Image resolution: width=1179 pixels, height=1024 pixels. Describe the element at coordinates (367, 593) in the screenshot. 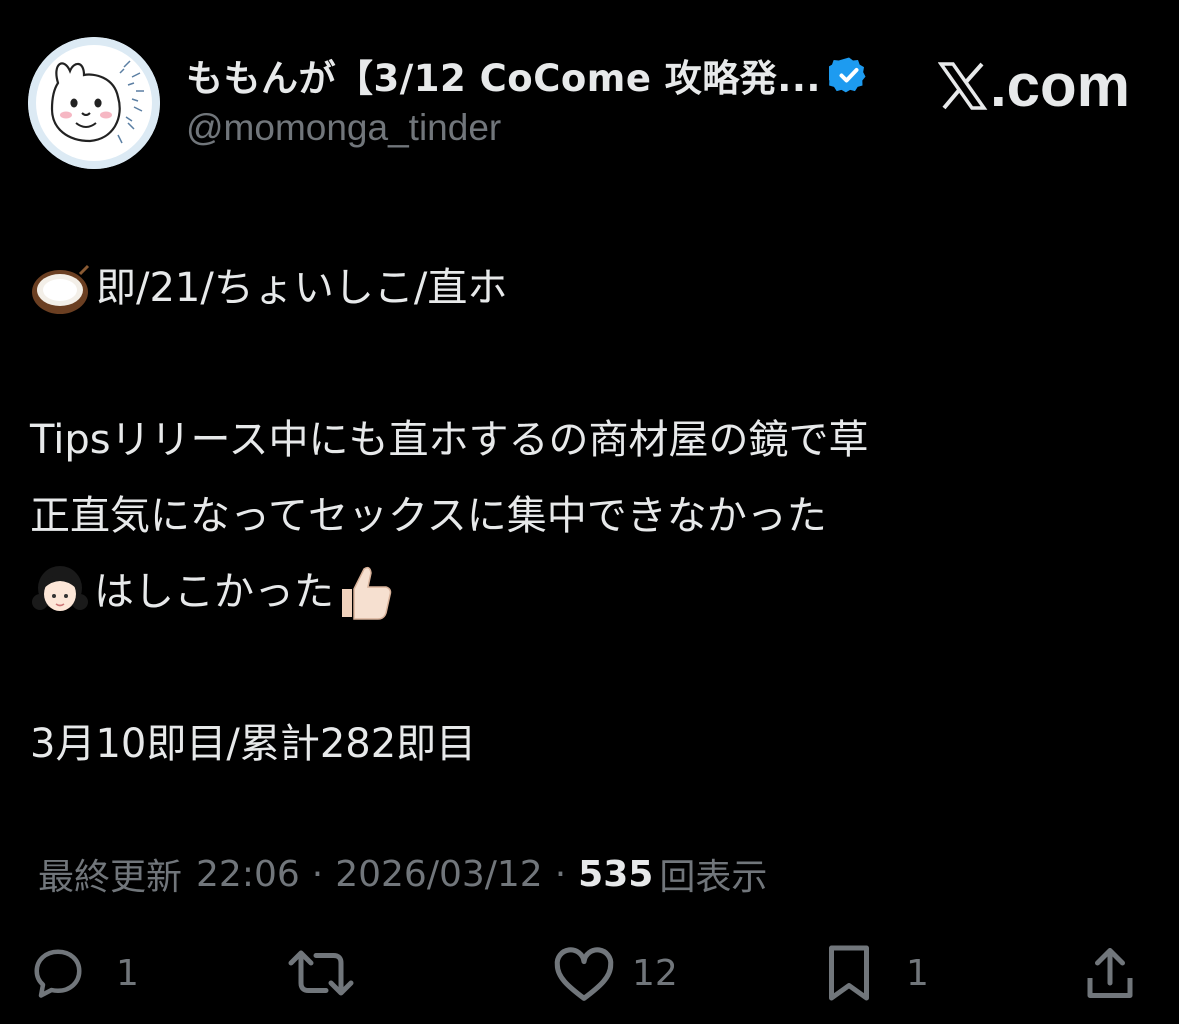

I see `thumbs-up-icon` at that location.